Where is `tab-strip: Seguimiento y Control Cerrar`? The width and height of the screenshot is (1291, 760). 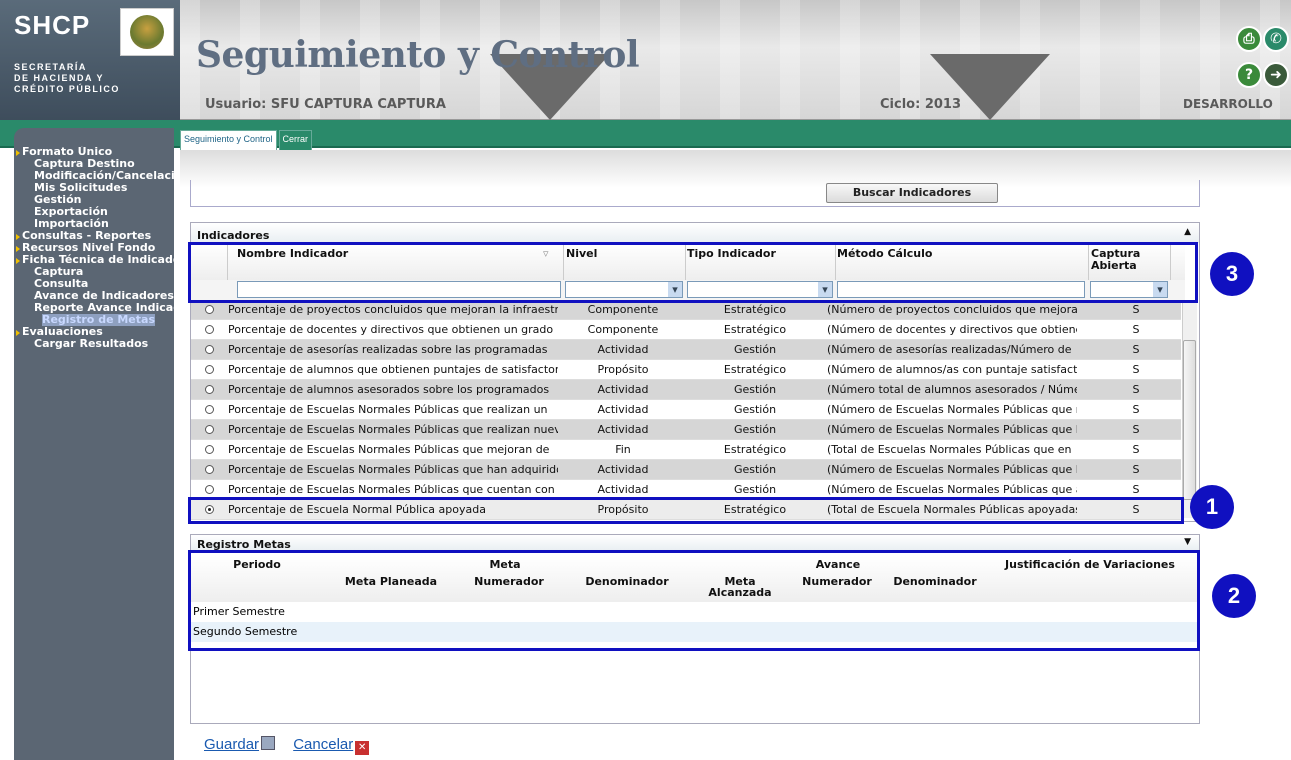 tab-strip: Seguimiento y Control Cerrar is located at coordinates (246, 140).